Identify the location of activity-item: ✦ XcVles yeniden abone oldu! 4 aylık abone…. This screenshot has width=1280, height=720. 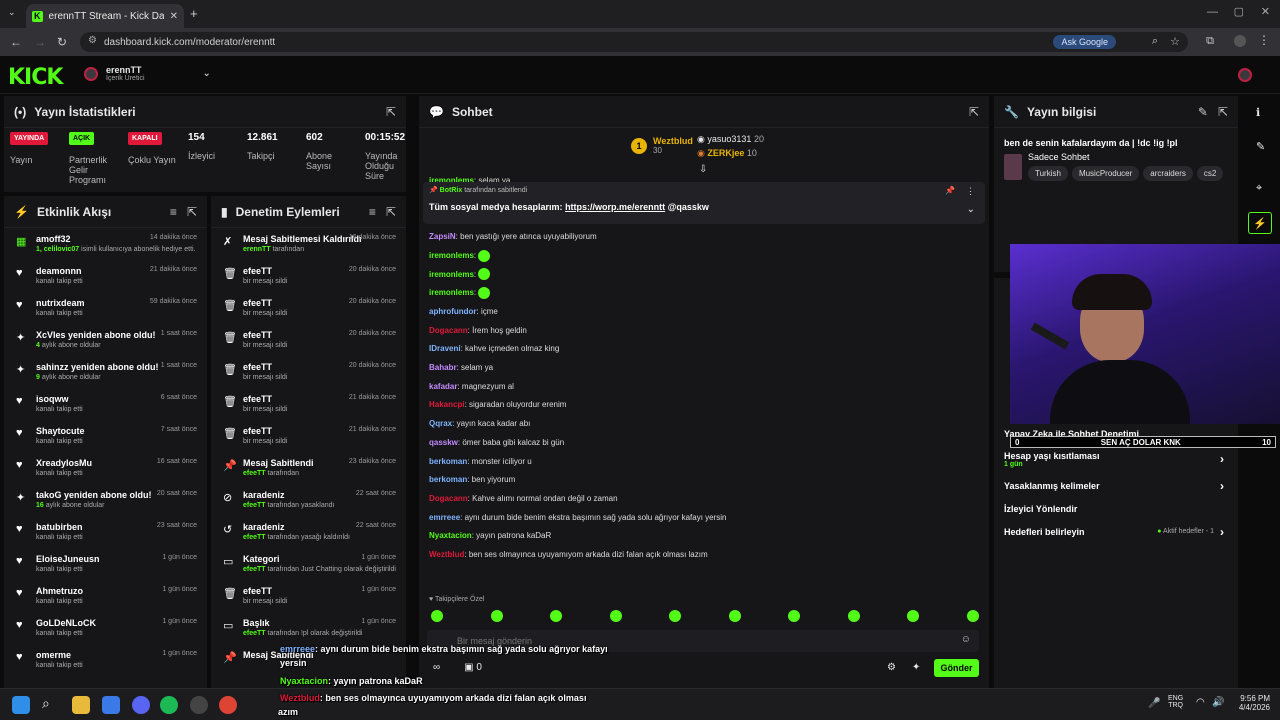
(105, 344).